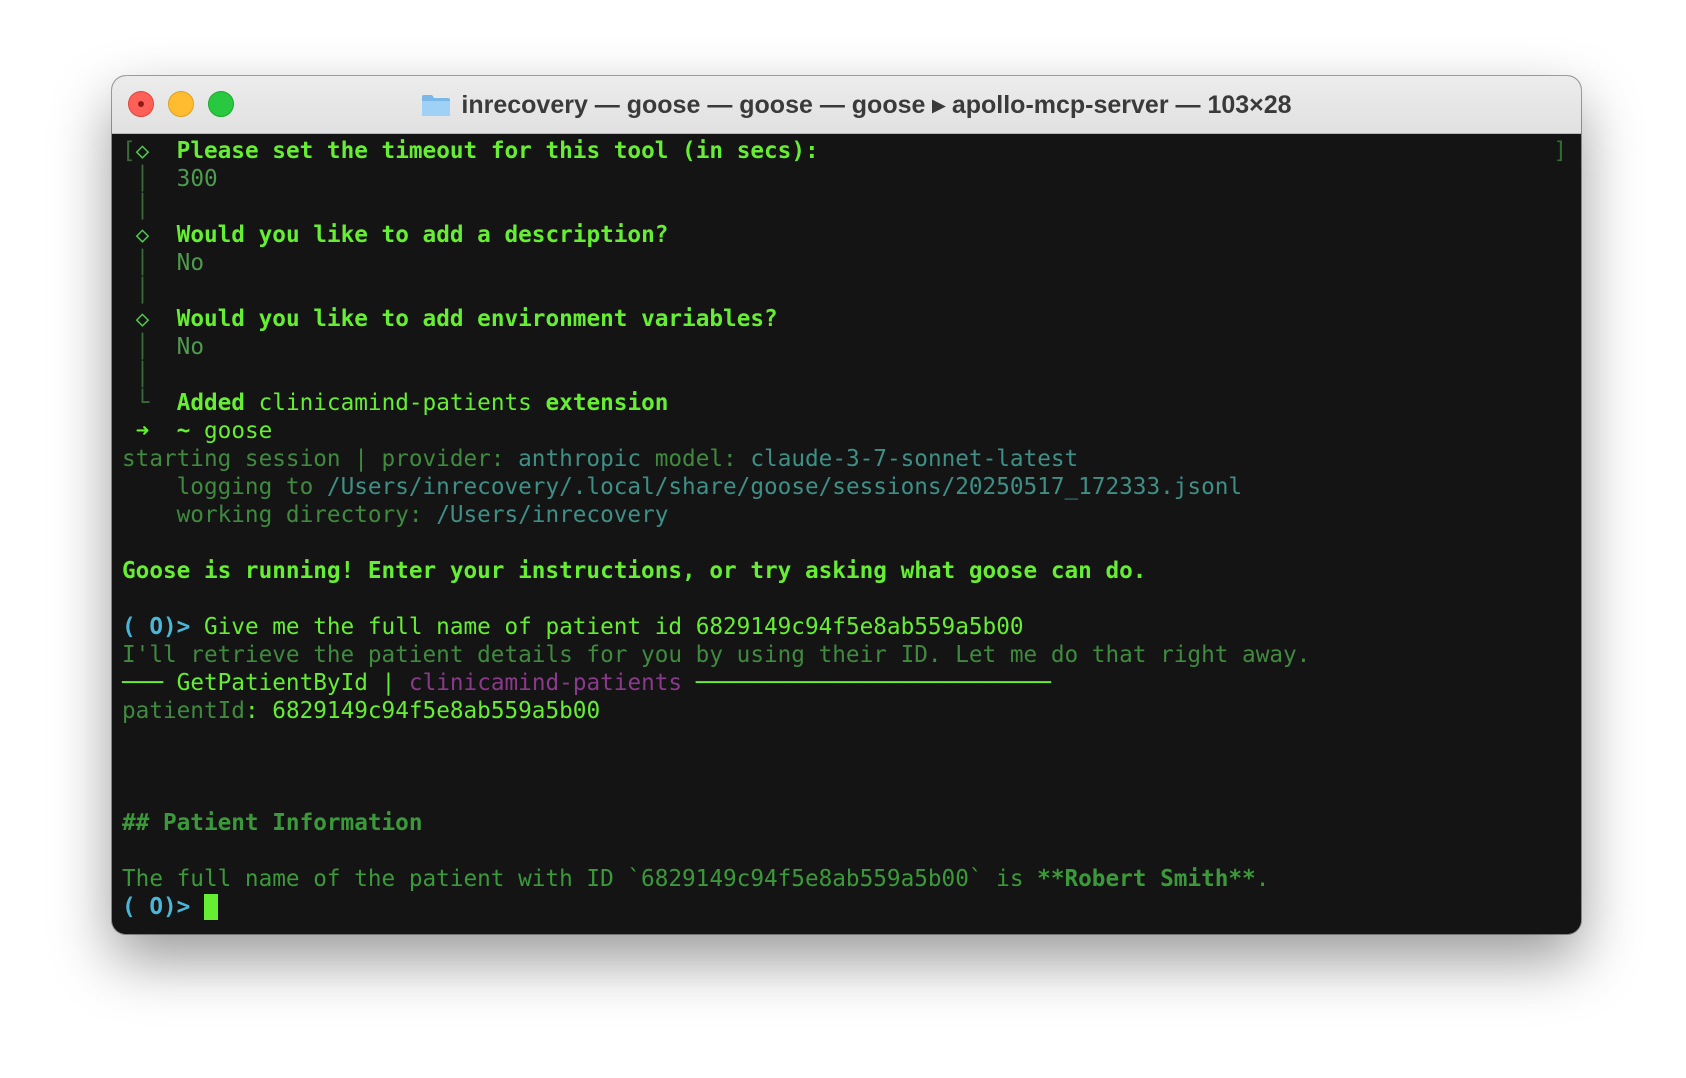  I want to click on response-patient-name: **Robert Smith**, so click(1146, 879).